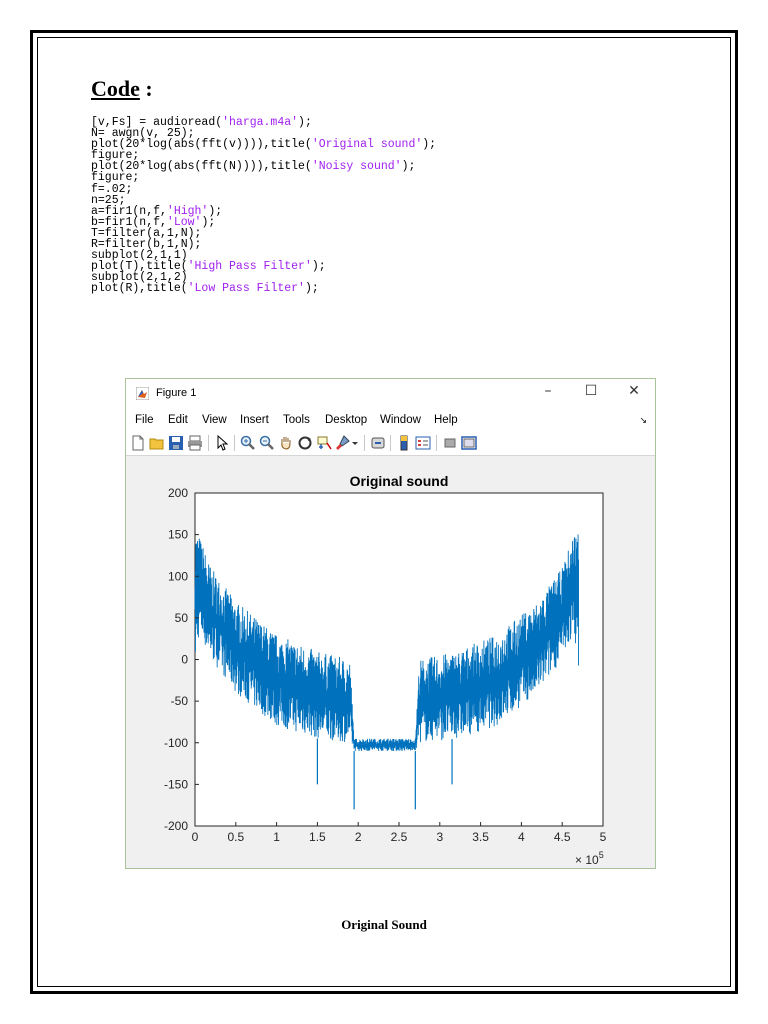 This screenshot has width=768, height=1024. What do you see at coordinates (176, 743) in the screenshot?
I see `y-tick-label: -100` at bounding box center [176, 743].